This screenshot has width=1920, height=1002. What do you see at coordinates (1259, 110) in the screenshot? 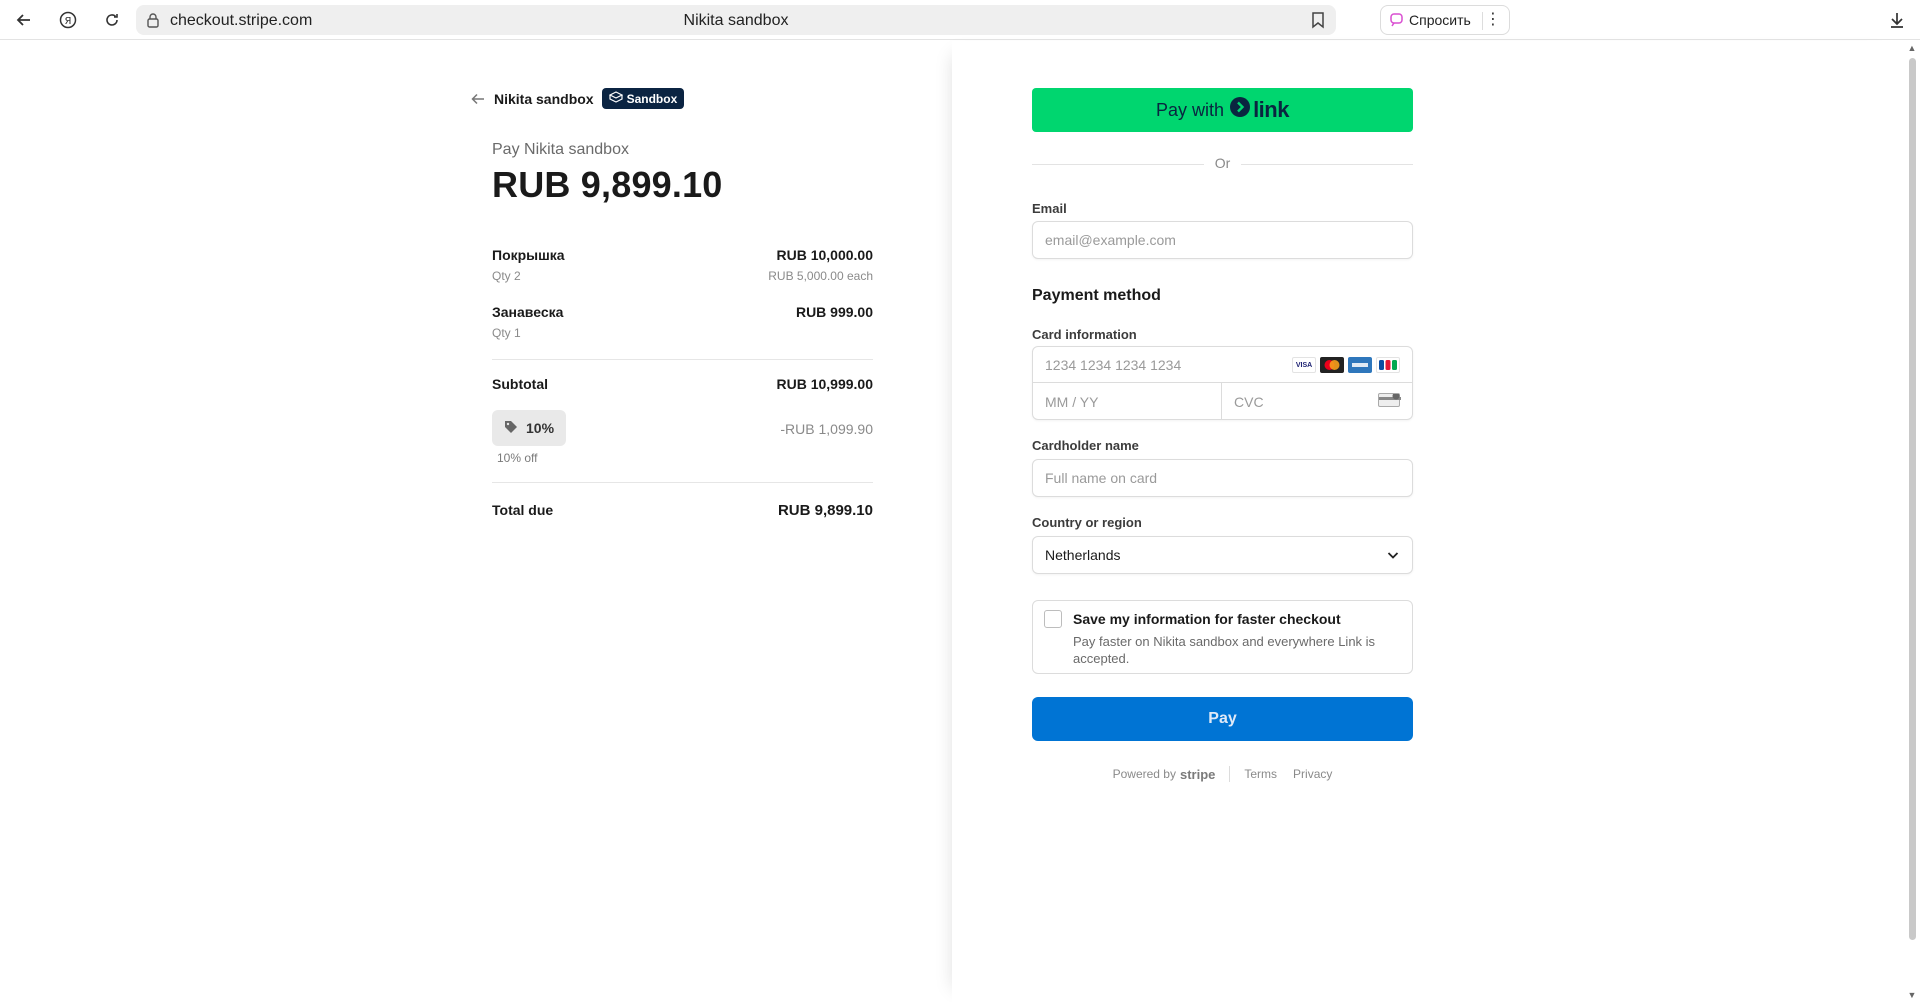
I see `link-logo: link` at bounding box center [1259, 110].